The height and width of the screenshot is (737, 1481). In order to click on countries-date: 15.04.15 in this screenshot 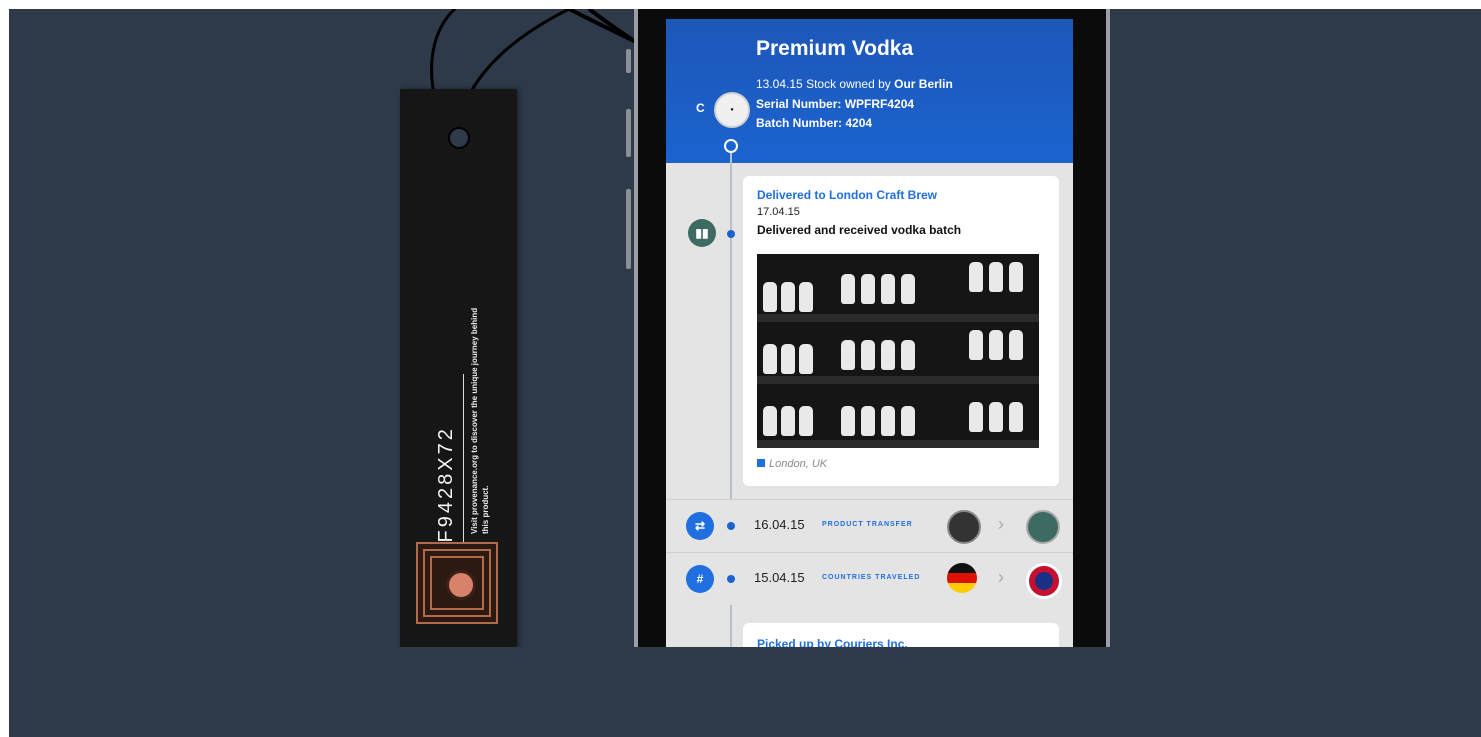, I will do `click(779, 577)`.